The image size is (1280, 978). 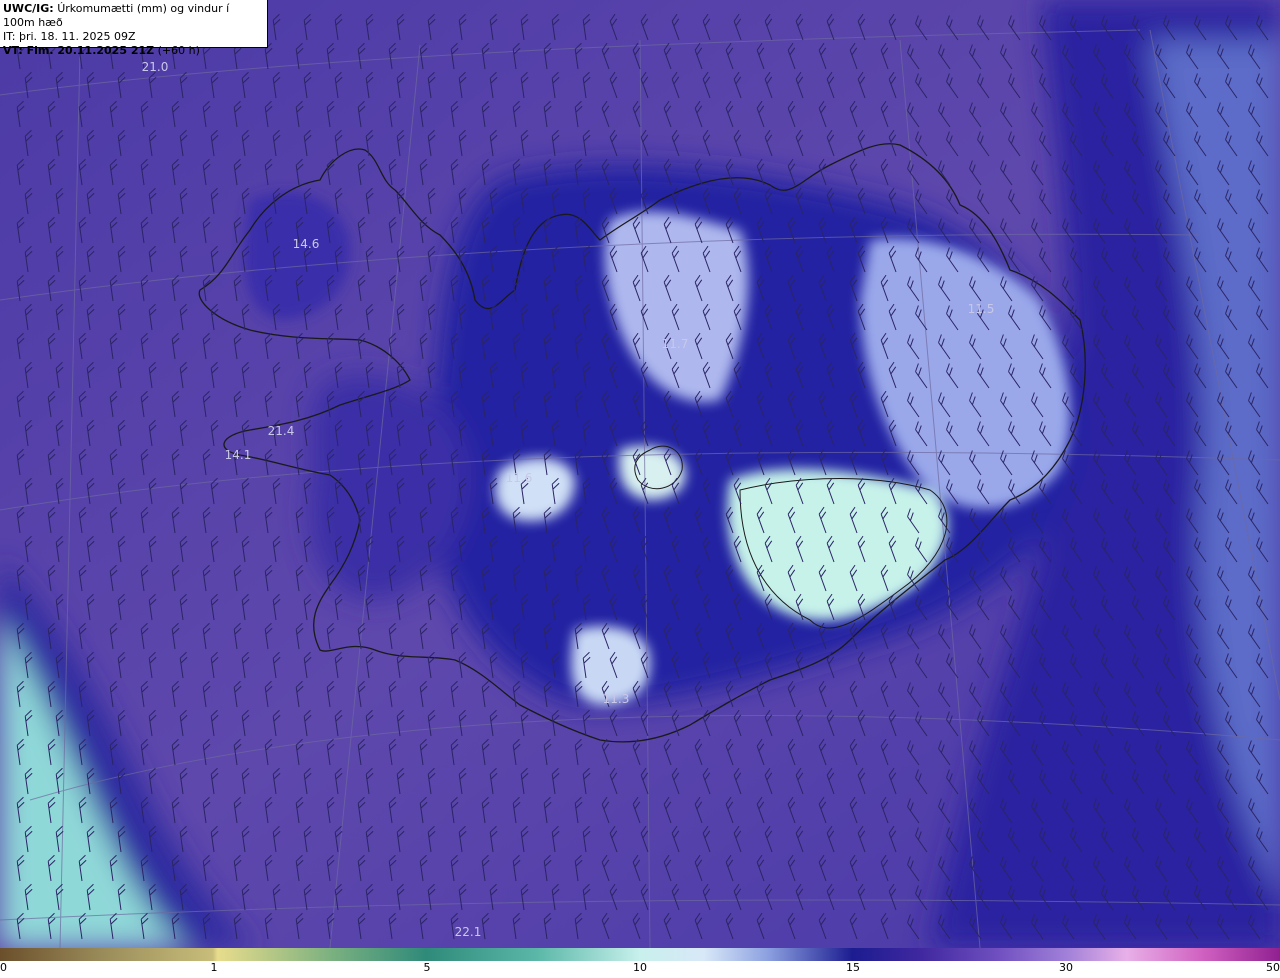 What do you see at coordinates (281, 431) in the screenshot?
I see `map-value-label: 21.4` at bounding box center [281, 431].